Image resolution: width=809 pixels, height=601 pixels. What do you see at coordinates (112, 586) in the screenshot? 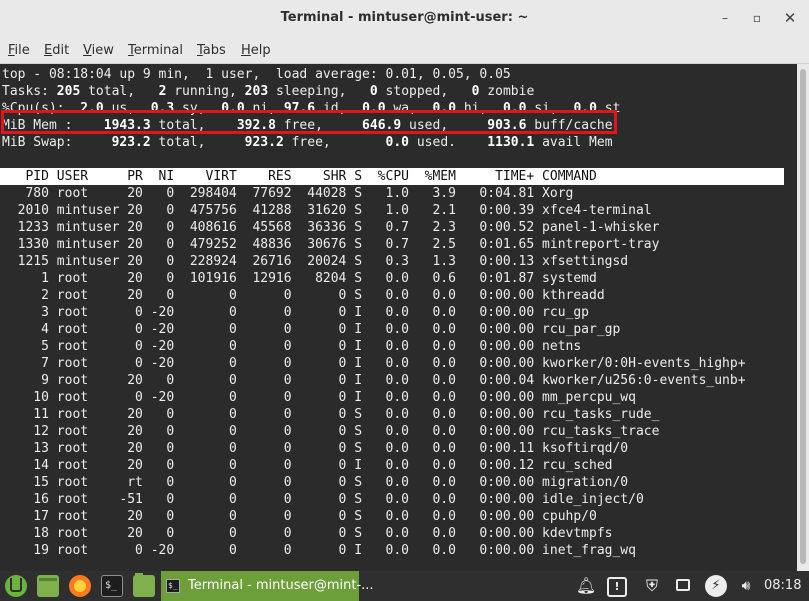
I see `terminal-icon: $_` at bounding box center [112, 586].